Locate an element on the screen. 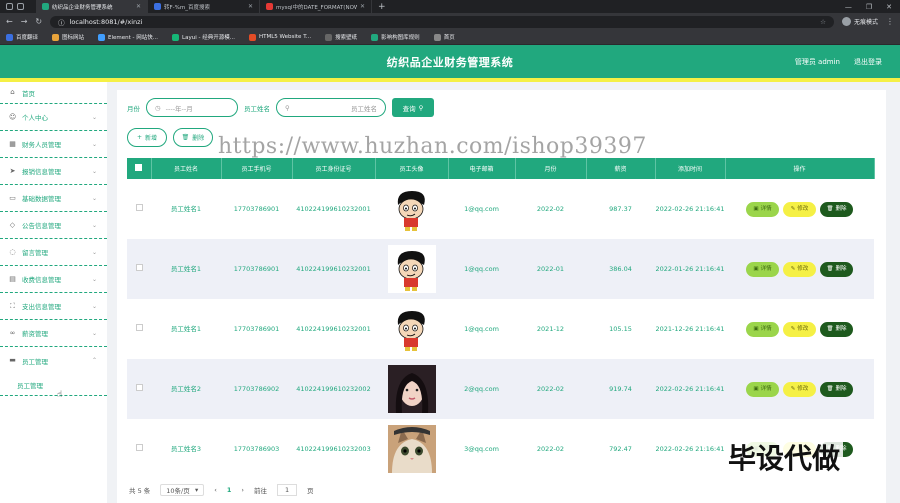  bookmark-item: 图标网站 is located at coordinates (68, 37).